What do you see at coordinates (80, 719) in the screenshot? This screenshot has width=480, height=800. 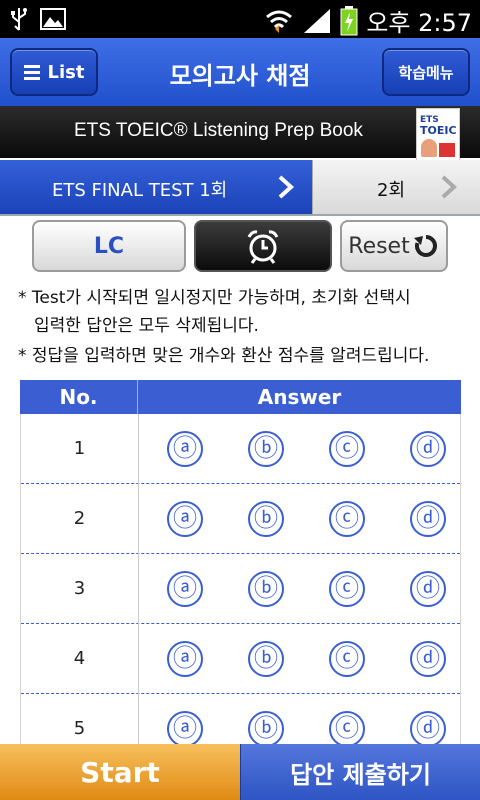 I see `question-number: 5` at bounding box center [80, 719].